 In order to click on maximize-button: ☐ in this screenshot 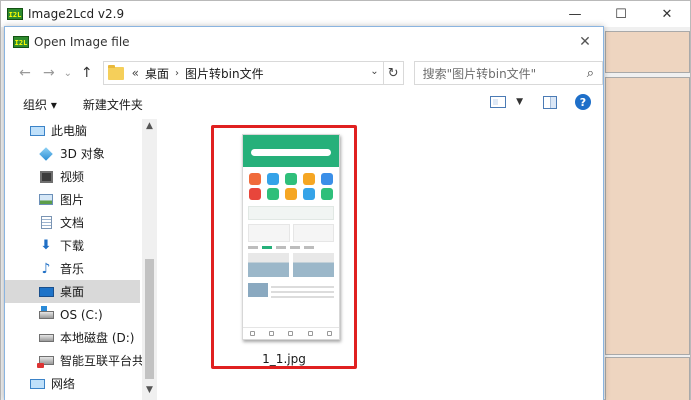, I will do `click(621, 14)`.